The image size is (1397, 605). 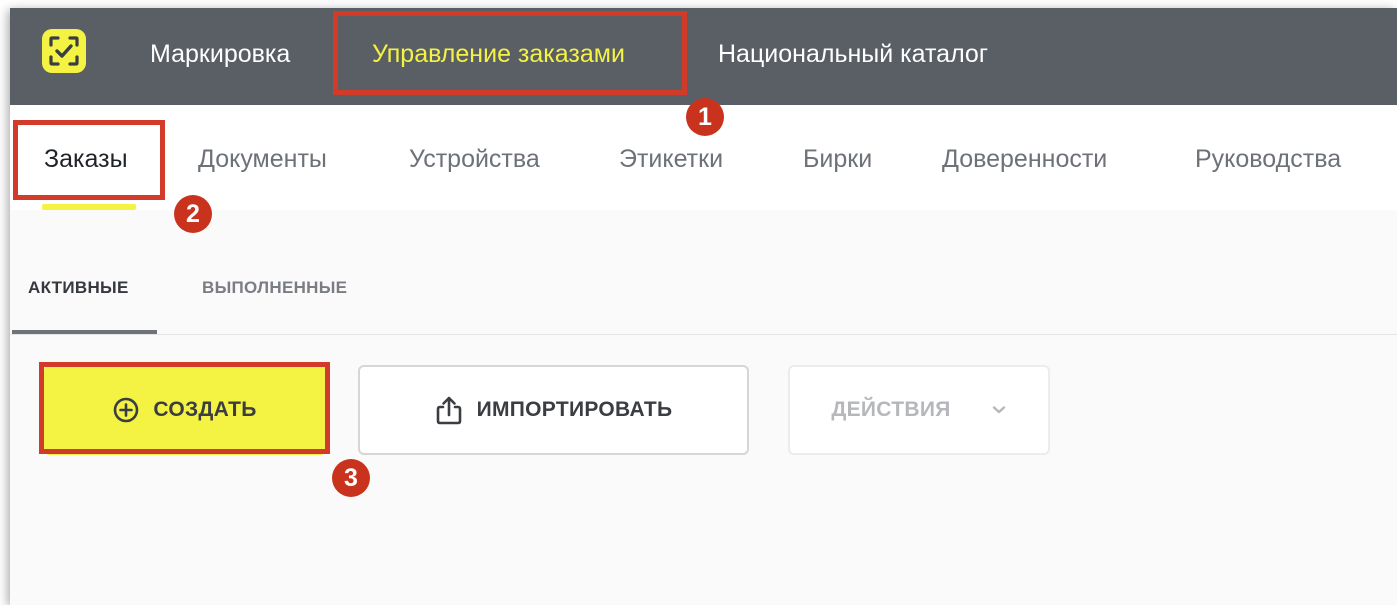 What do you see at coordinates (891, 409) in the screenshot?
I see `actions-dropdown-label: ДЕЙСТВИЯ` at bounding box center [891, 409].